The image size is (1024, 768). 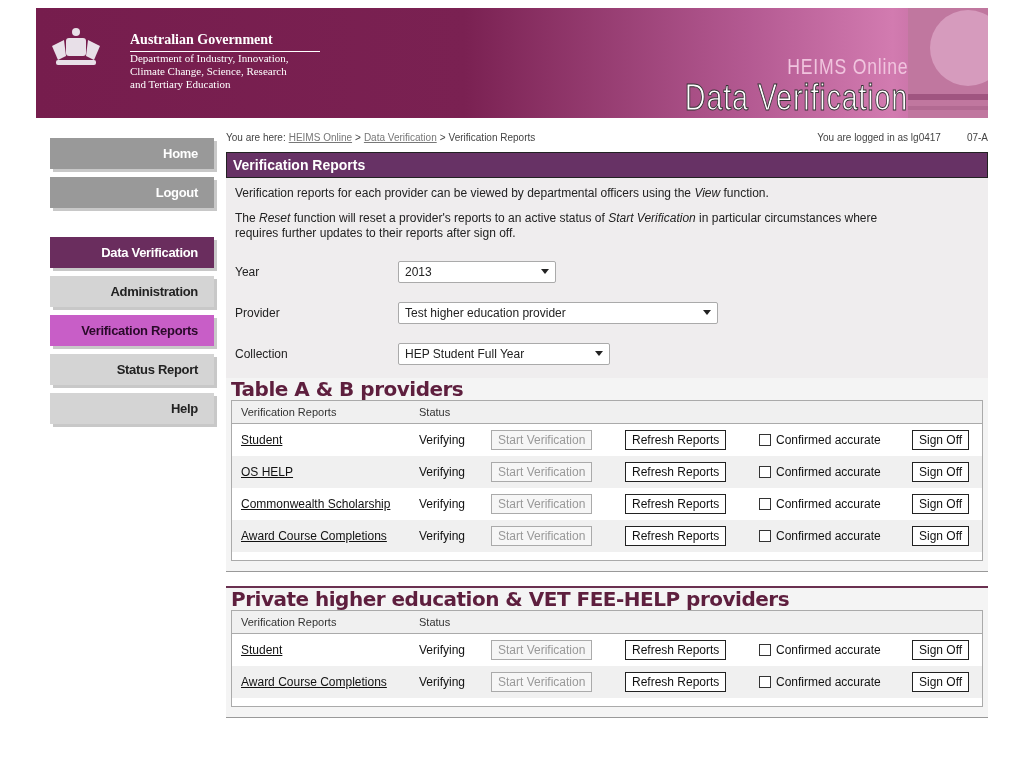 What do you see at coordinates (210, 58) in the screenshot?
I see `department-name: Department of Industry, Innovation,` at bounding box center [210, 58].